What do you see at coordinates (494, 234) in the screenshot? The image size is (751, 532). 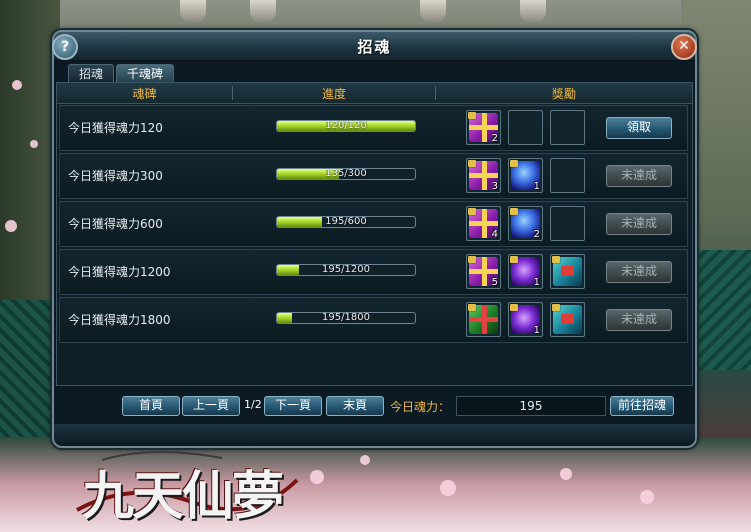 I see `reward-quantity: 4` at bounding box center [494, 234].